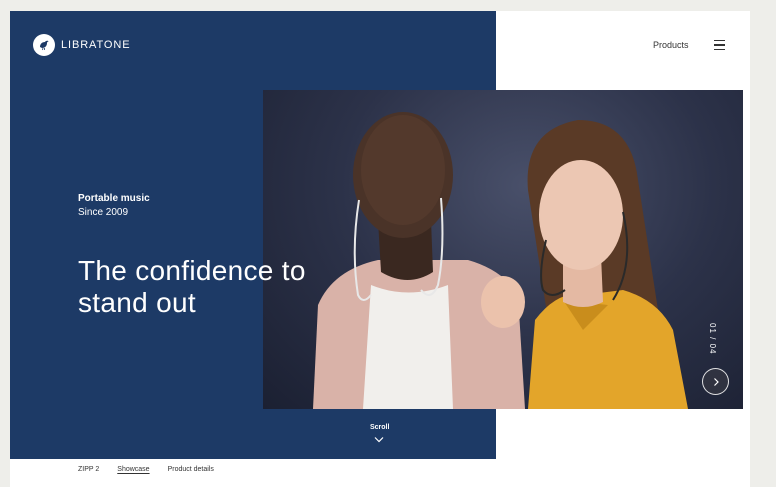  What do you see at coordinates (88, 469) in the screenshot?
I see `subnav-item-zipp2: ZIPP 2` at bounding box center [88, 469].